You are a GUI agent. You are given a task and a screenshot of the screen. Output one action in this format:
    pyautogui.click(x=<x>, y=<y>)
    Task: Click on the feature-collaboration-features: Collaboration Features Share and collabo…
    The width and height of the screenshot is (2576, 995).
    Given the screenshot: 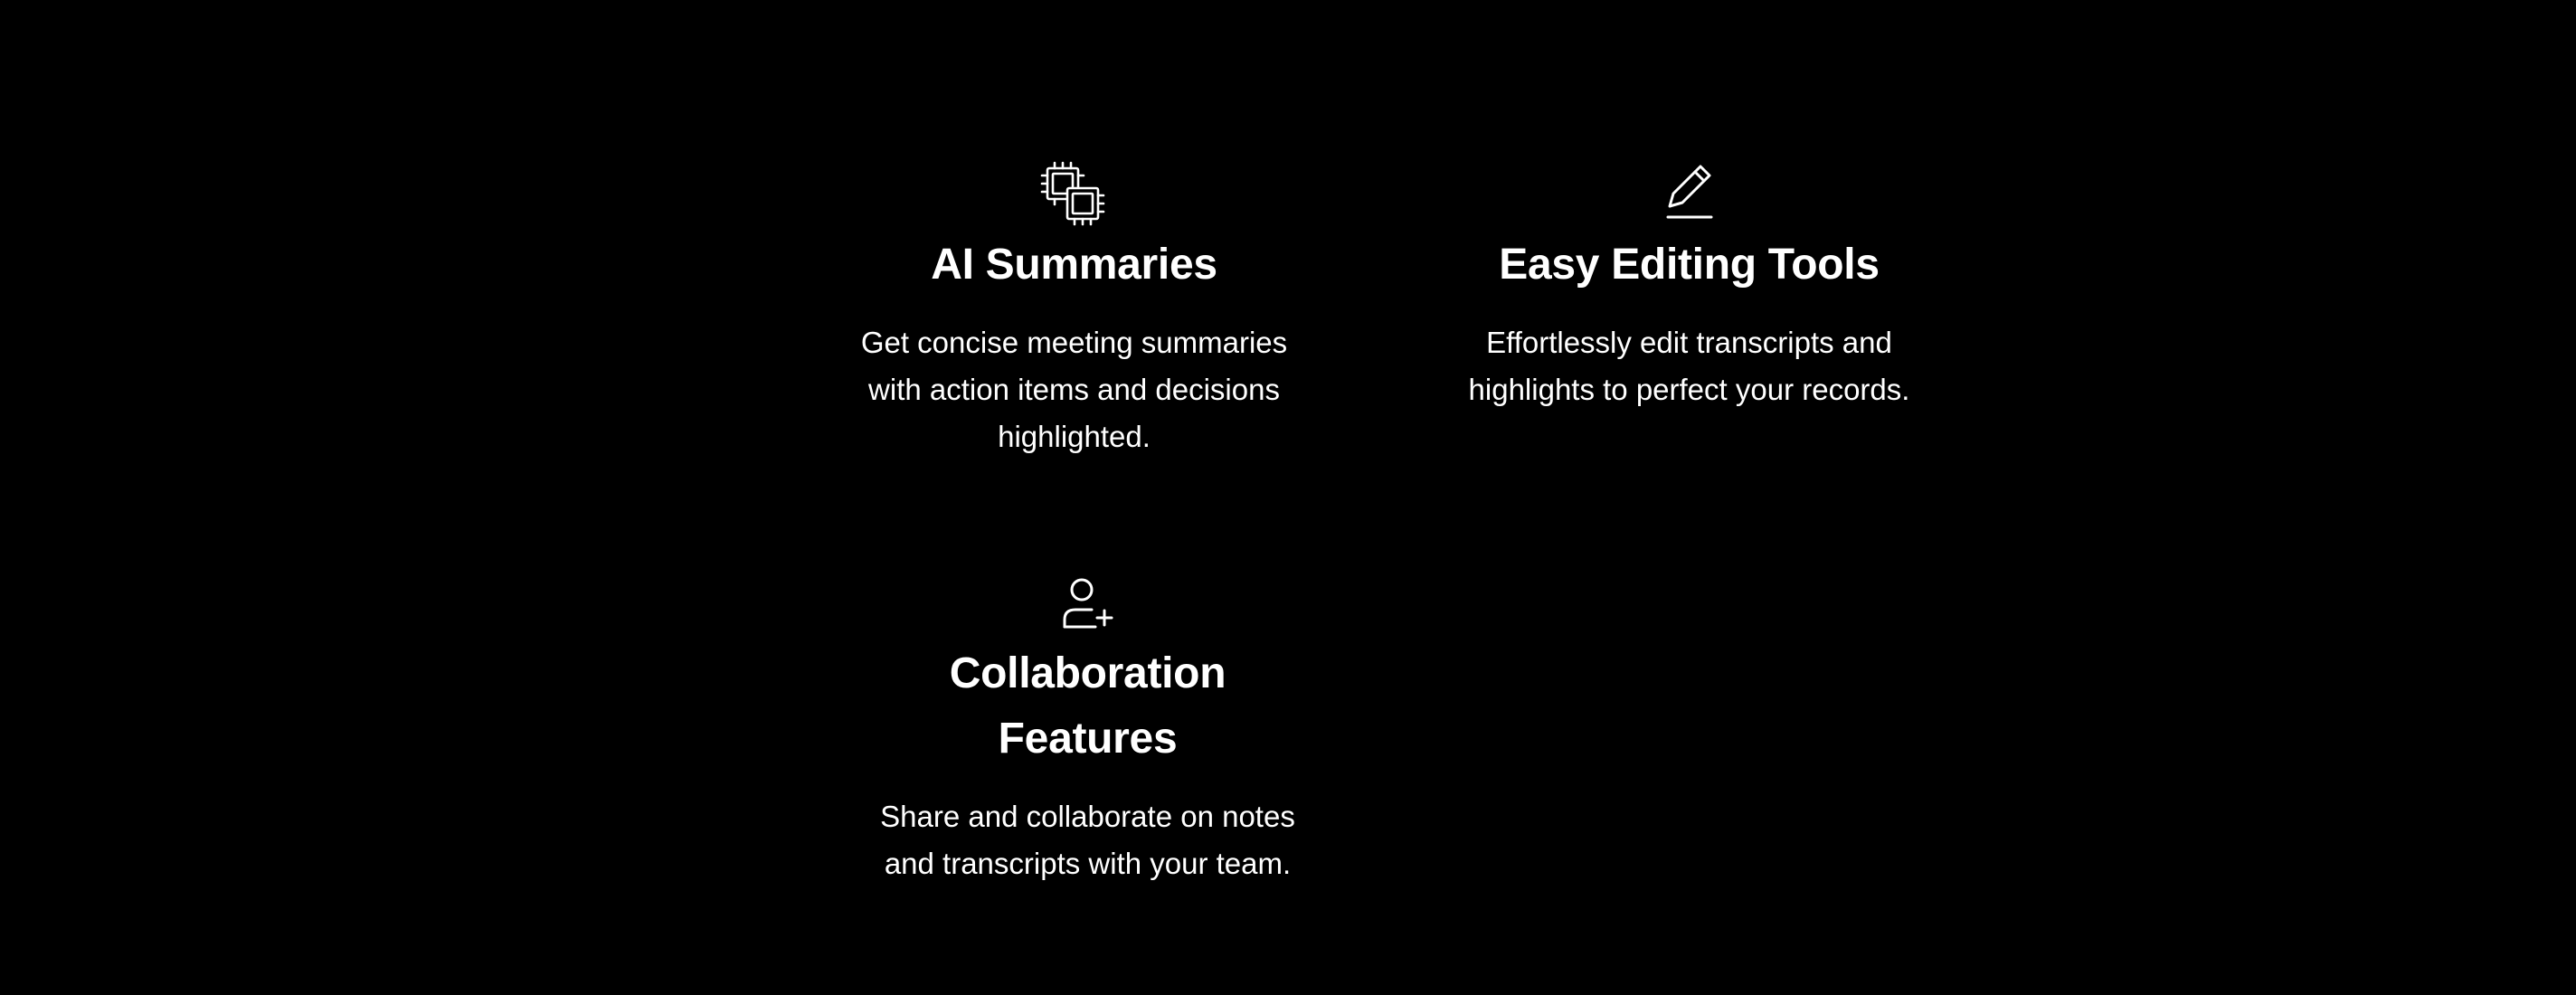 What is the action you would take?
    pyautogui.click(x=1087, y=729)
    